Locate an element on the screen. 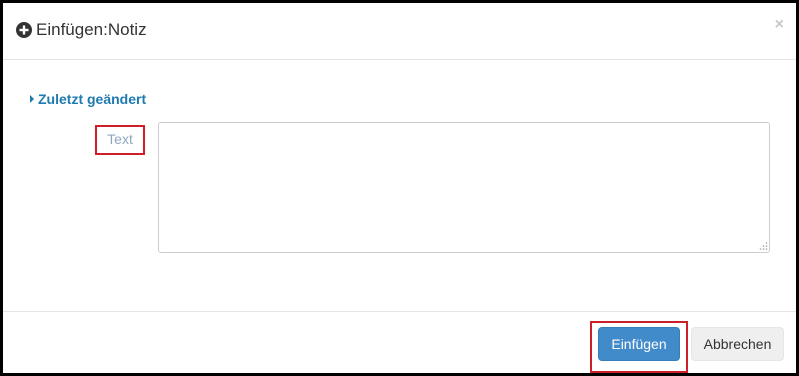  plus-circle-icon is located at coordinates (24, 30).